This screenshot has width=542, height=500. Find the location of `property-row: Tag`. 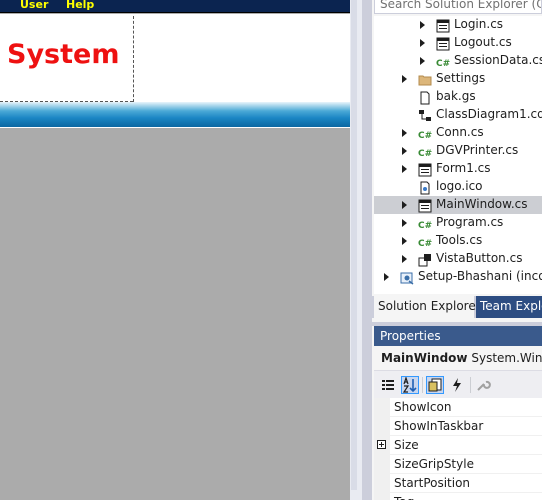

property-row: Tag is located at coordinates (458, 496).